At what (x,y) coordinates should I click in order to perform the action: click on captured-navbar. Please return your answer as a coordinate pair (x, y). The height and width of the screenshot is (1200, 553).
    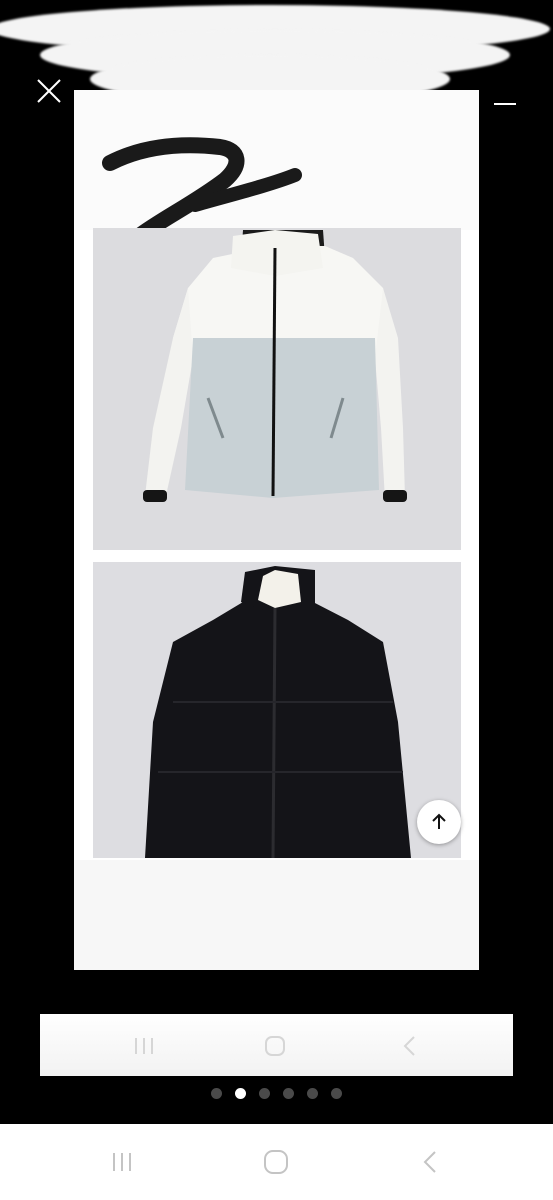
    Looking at the image, I should click on (276, 1045).